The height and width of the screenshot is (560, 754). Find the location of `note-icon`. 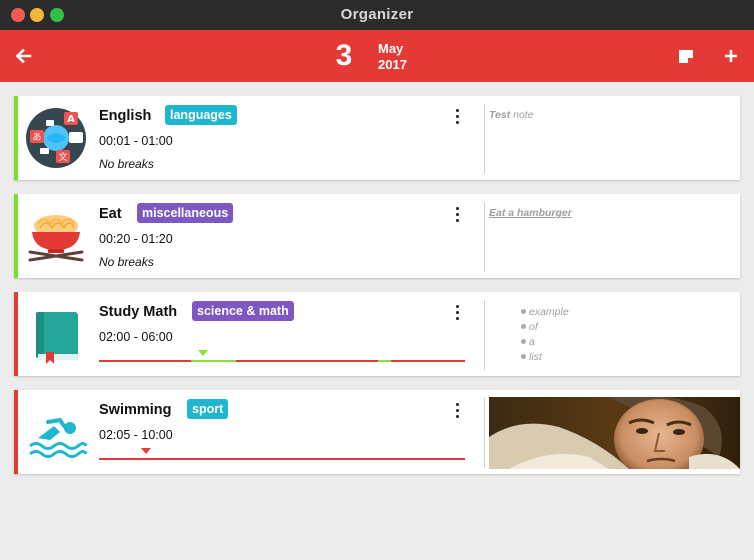

note-icon is located at coordinates (686, 56).